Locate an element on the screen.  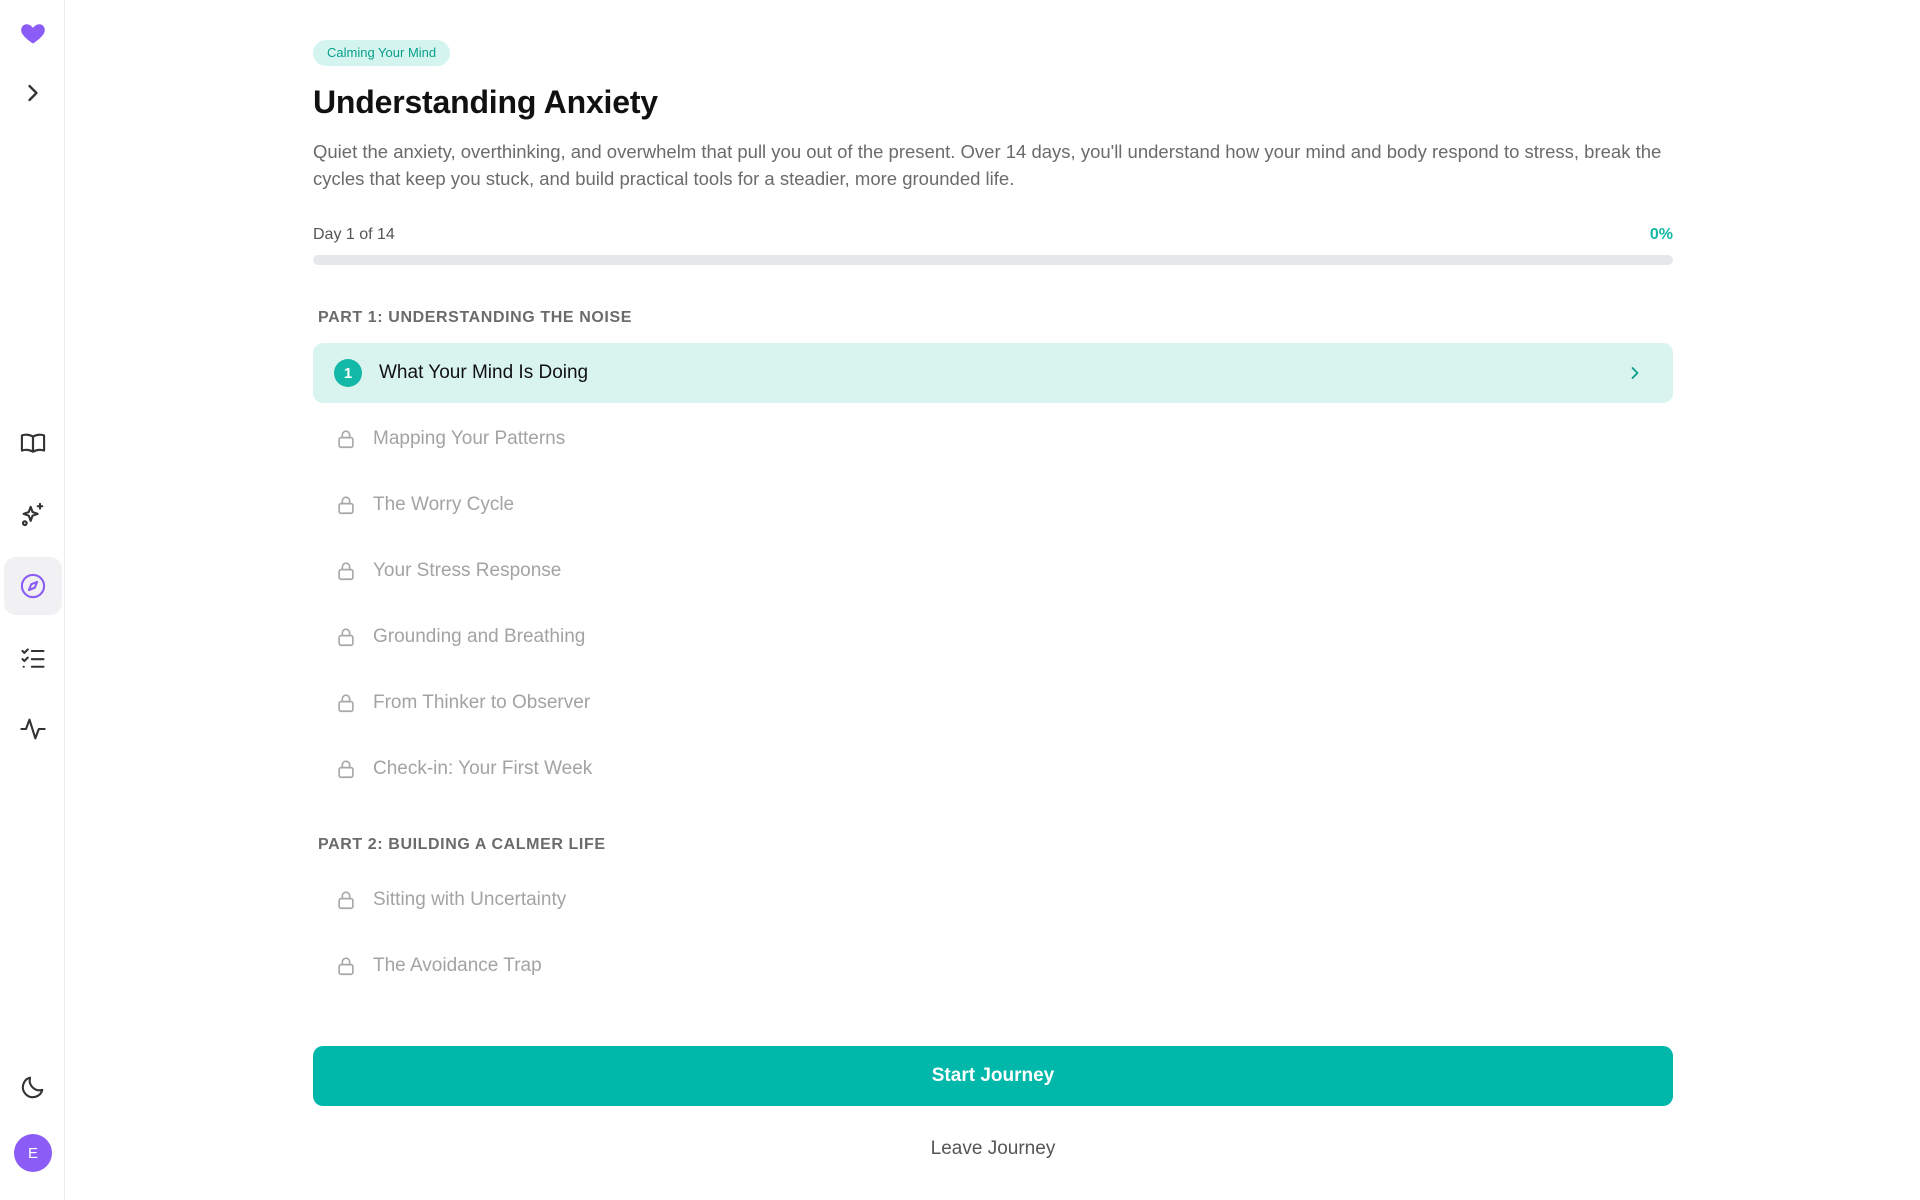
lesson-number-badge: 1 is located at coordinates (348, 373).